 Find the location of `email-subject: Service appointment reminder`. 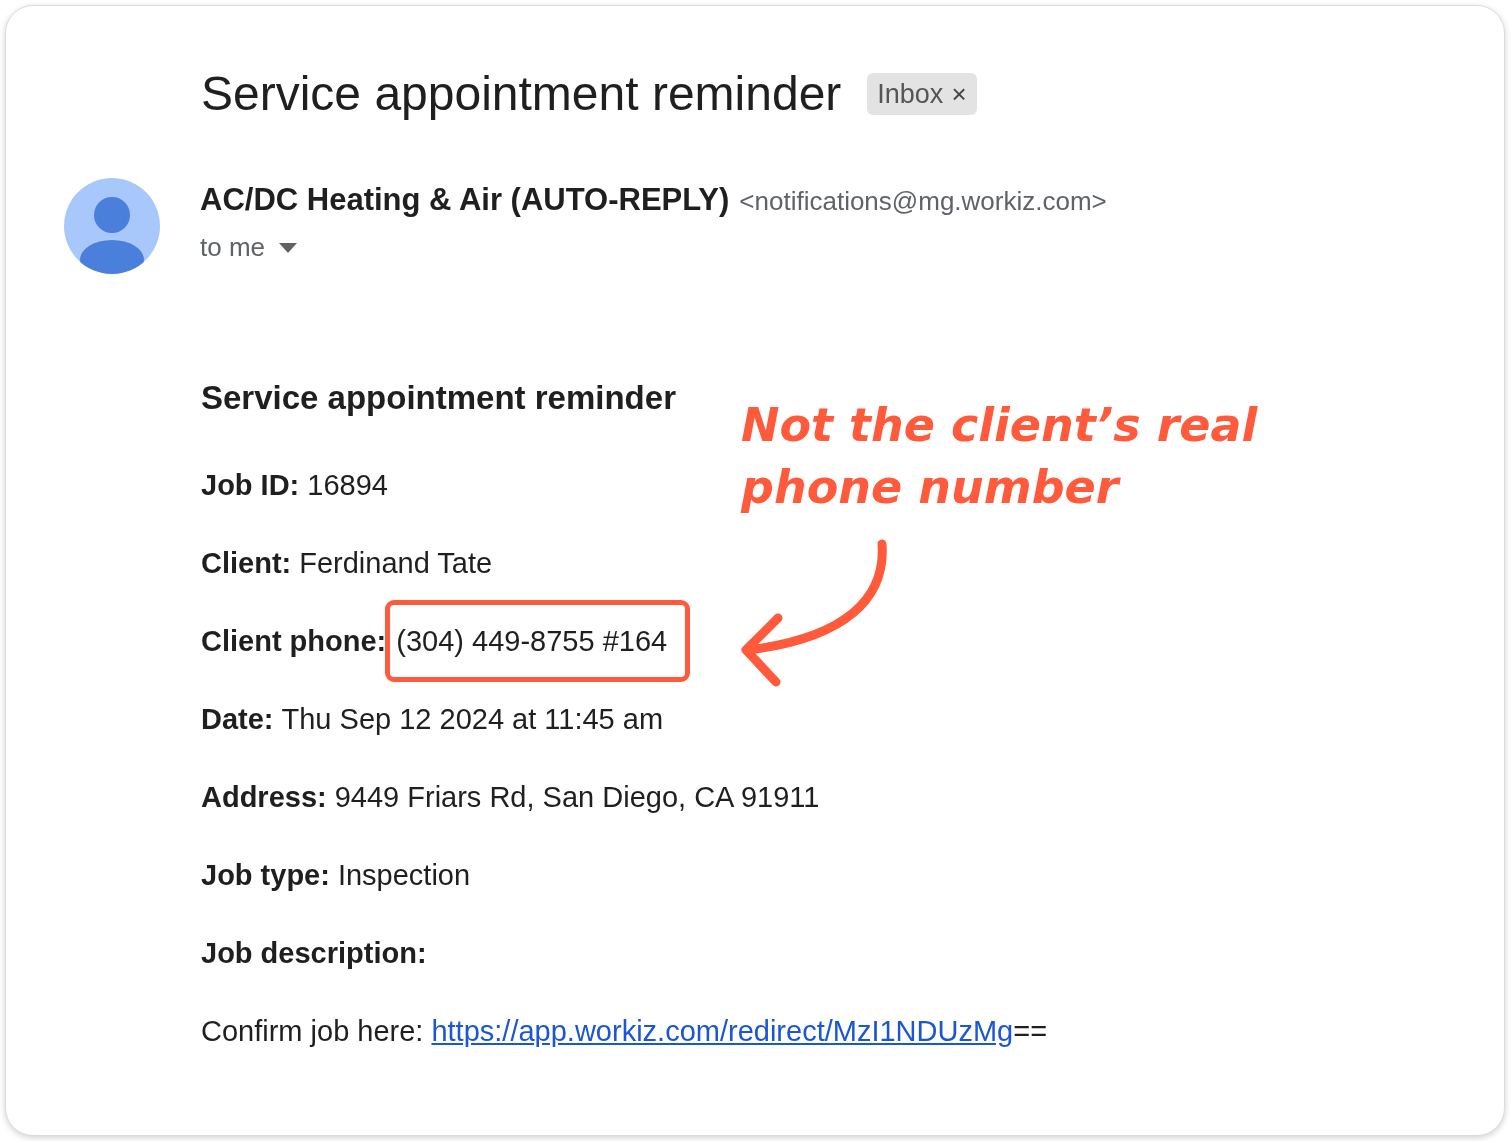

email-subject: Service appointment reminder is located at coordinates (521, 94).